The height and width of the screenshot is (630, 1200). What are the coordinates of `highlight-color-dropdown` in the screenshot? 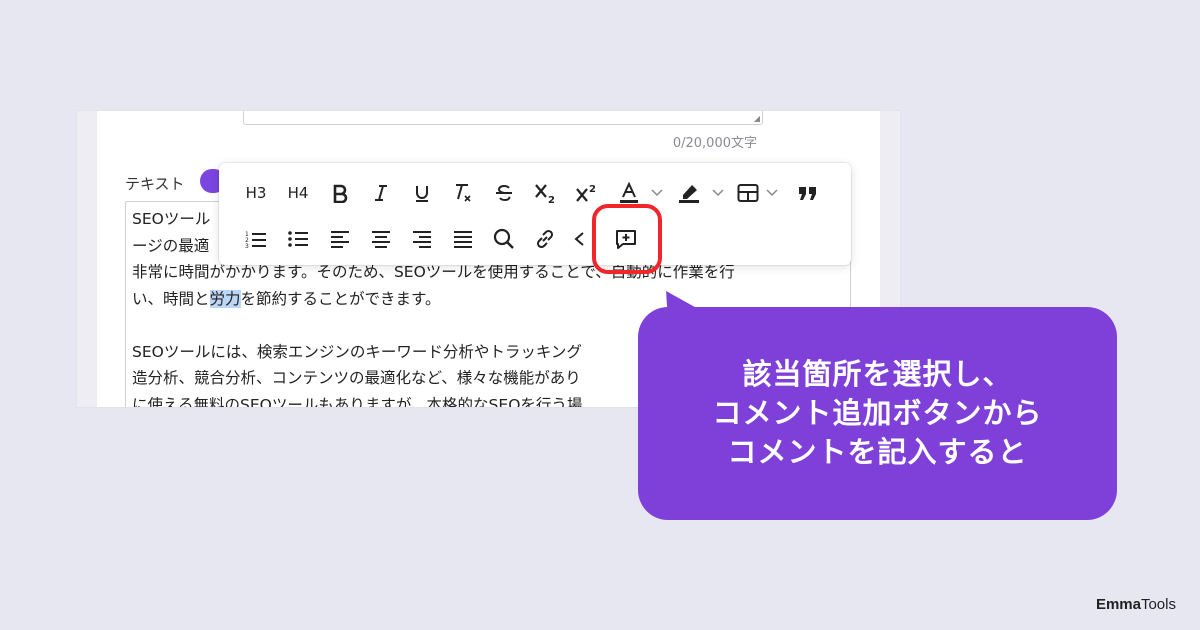 It's located at (718, 193).